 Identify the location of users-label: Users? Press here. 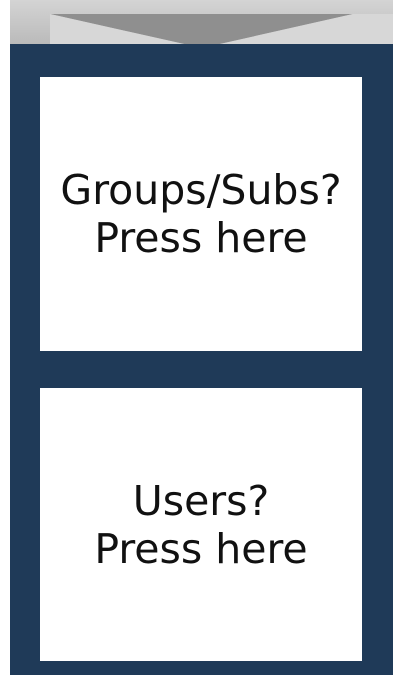
(200, 525).